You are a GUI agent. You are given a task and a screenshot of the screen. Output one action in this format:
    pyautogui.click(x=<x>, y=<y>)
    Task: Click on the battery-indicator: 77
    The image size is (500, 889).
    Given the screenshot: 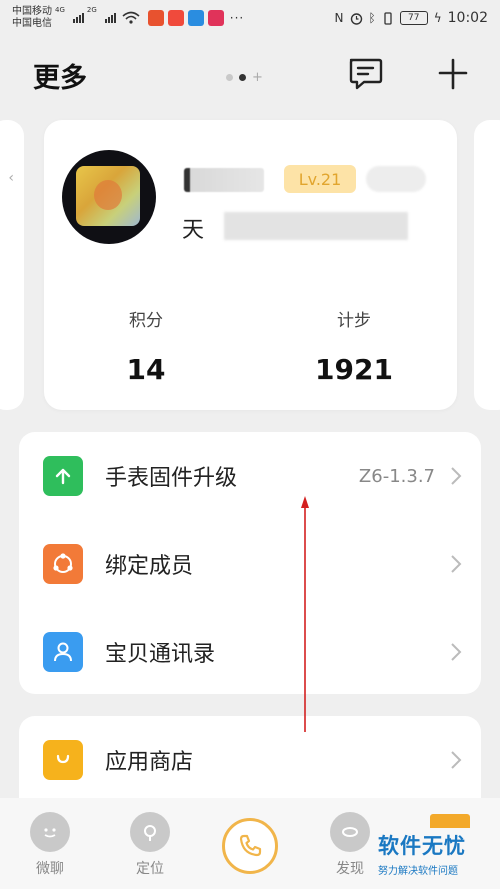 What is the action you would take?
    pyautogui.click(x=413, y=18)
    